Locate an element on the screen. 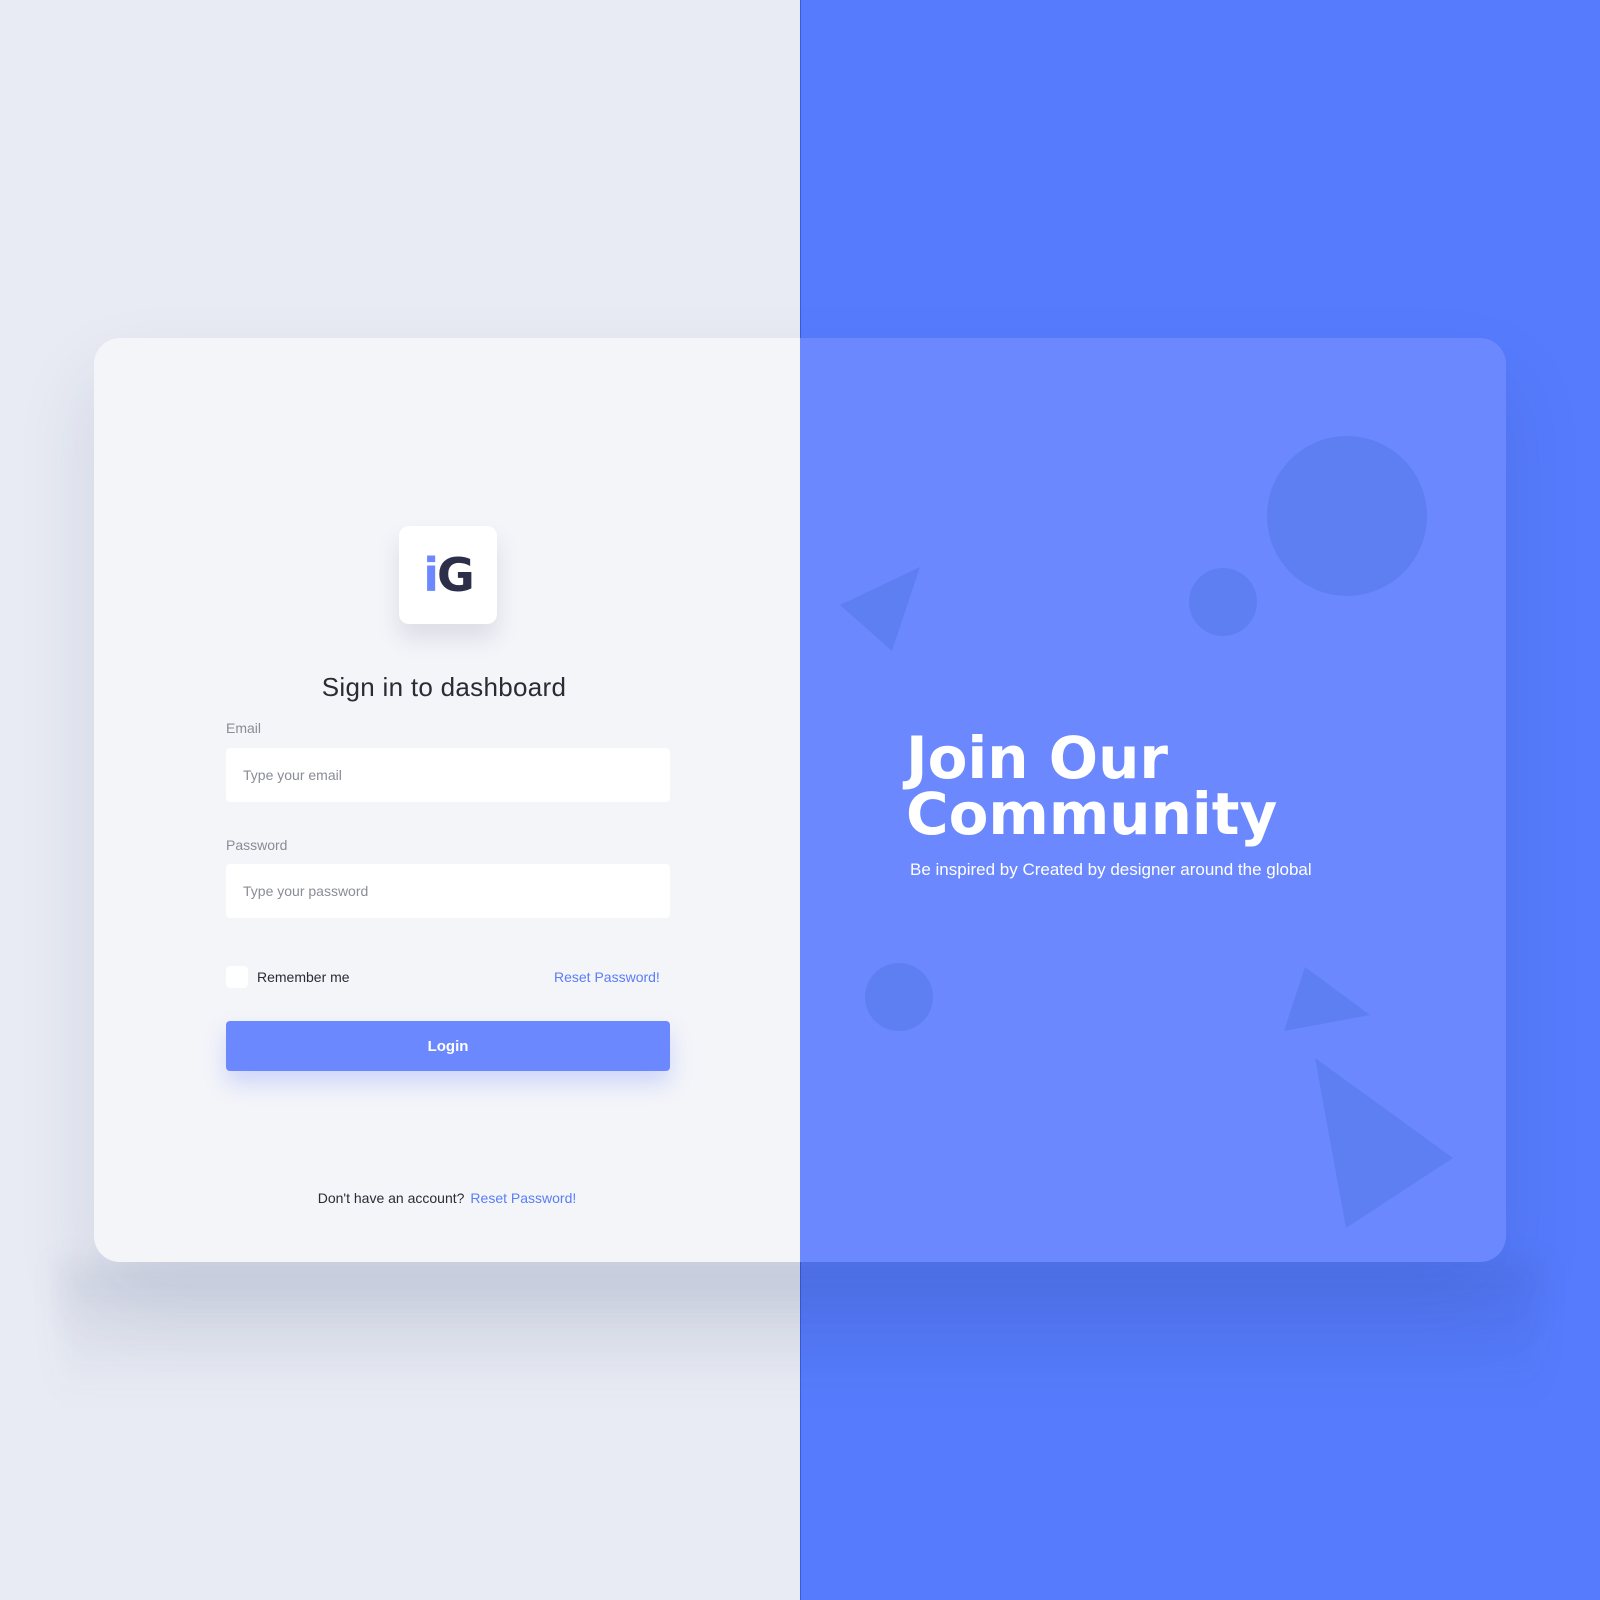 The image size is (1600, 1600). large-circle-shape is located at coordinates (1347, 516).